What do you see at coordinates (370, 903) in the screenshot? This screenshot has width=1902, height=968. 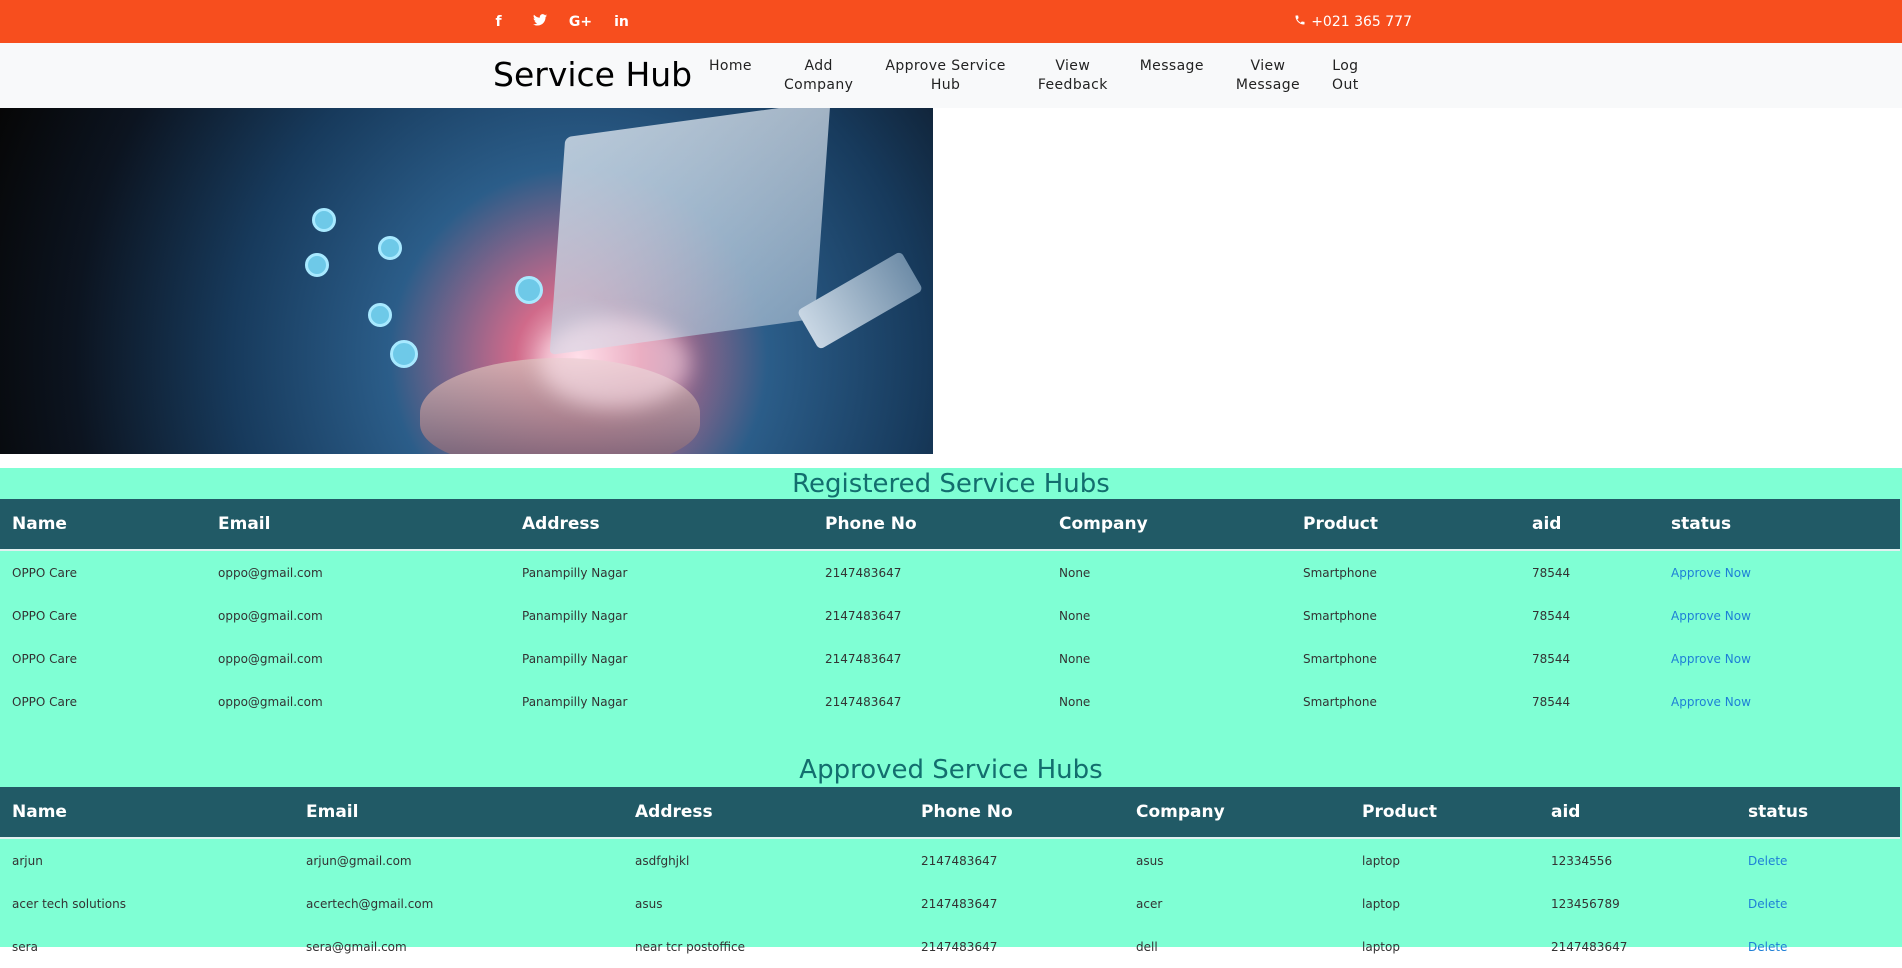 I see `table-cell: acertech@gmail.com` at bounding box center [370, 903].